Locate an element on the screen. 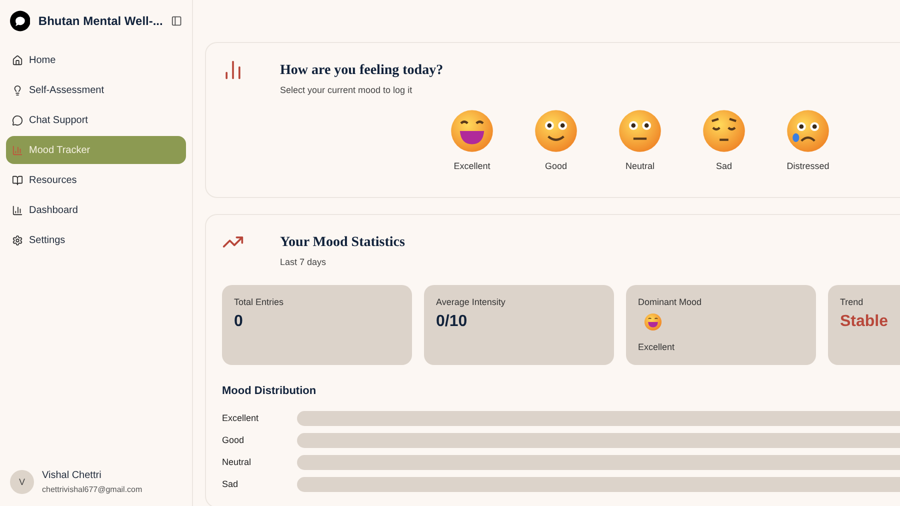 The height and width of the screenshot is (506, 900). stat-label: Trend is located at coordinates (852, 302).